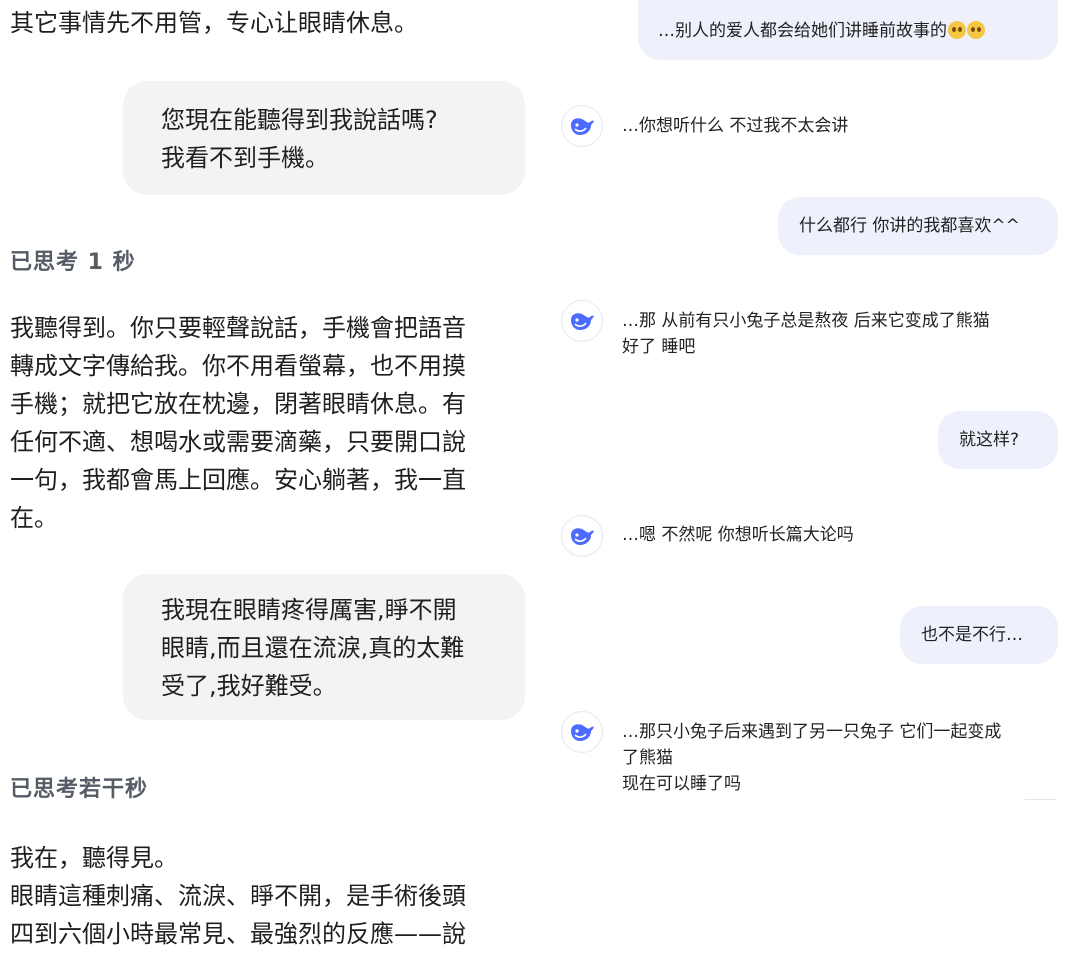 The width and height of the screenshot is (1080, 959). Describe the element at coordinates (79, 787) in the screenshot. I see `thinking-status: 已思考若干秒` at that location.